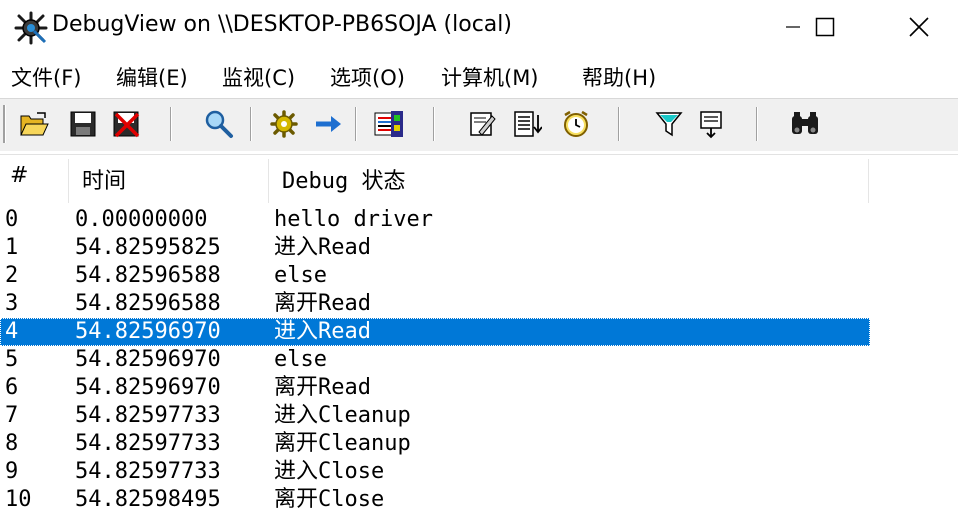 This screenshot has height=520, width=958. I want to click on autoscroll-arrow-icon, so click(328, 124).